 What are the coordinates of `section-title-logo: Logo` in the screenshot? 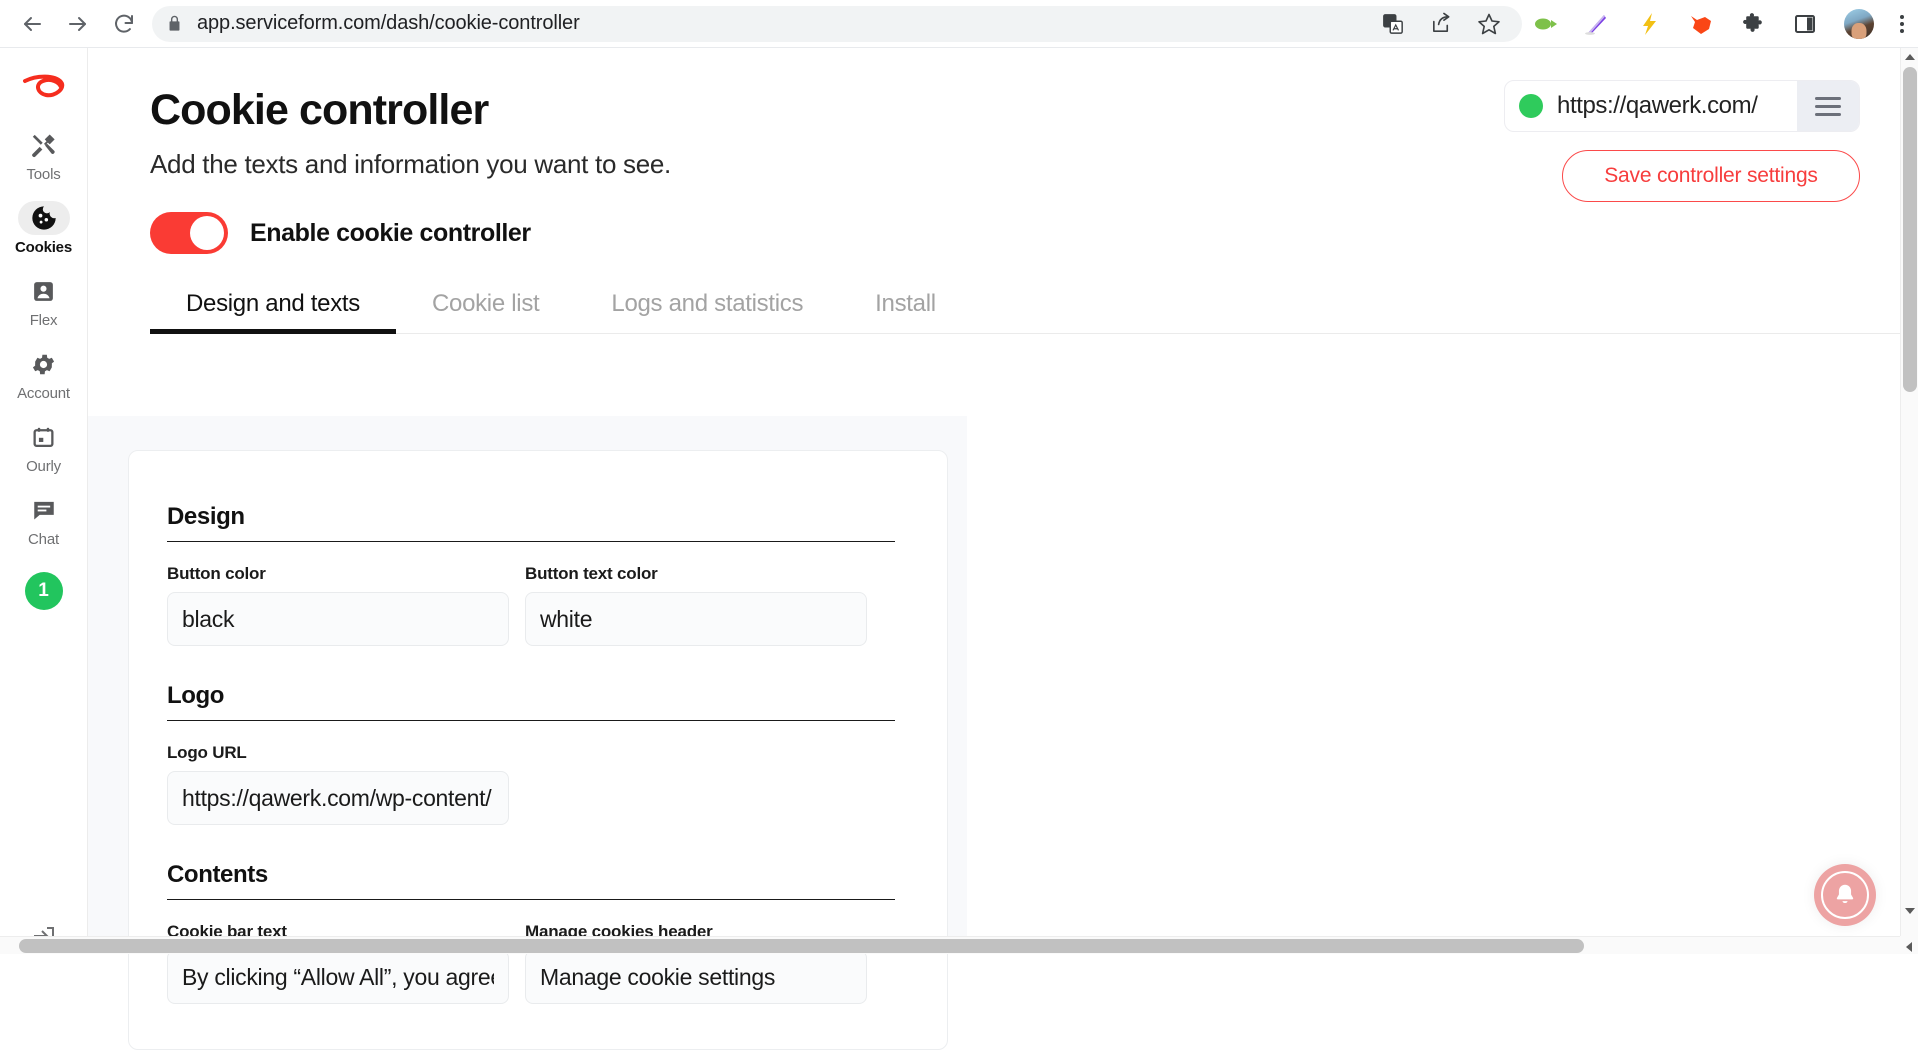 It's located at (531, 701).